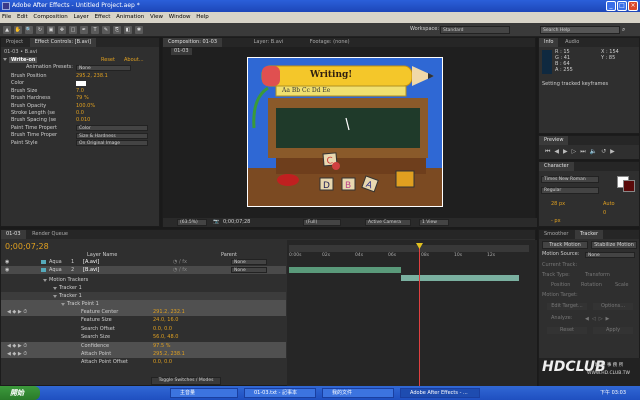 The height and width of the screenshot is (400, 640). Describe the element at coordinates (169, 312) in the screenshot. I see `track-point-prop-value: 291.2, 232.1` at that location.